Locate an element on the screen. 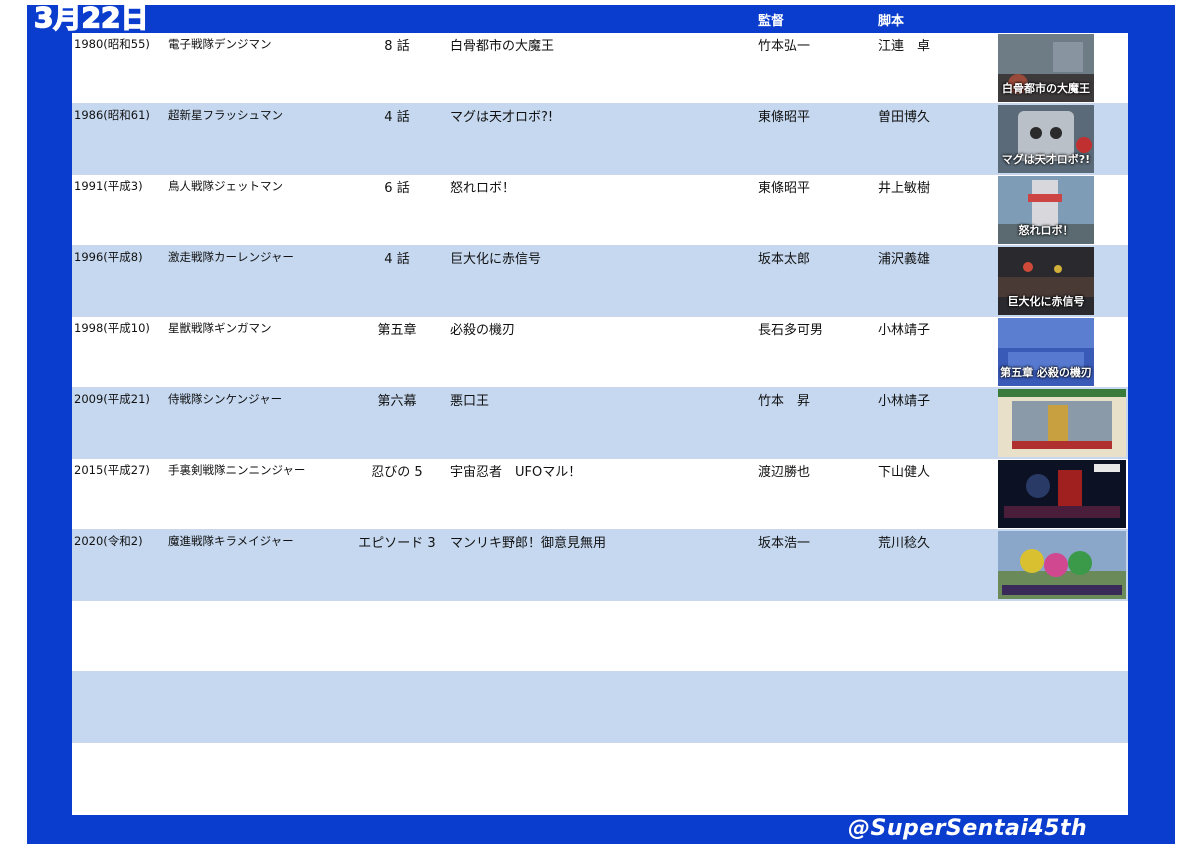  page-date: 3月22日 is located at coordinates (91, 17).